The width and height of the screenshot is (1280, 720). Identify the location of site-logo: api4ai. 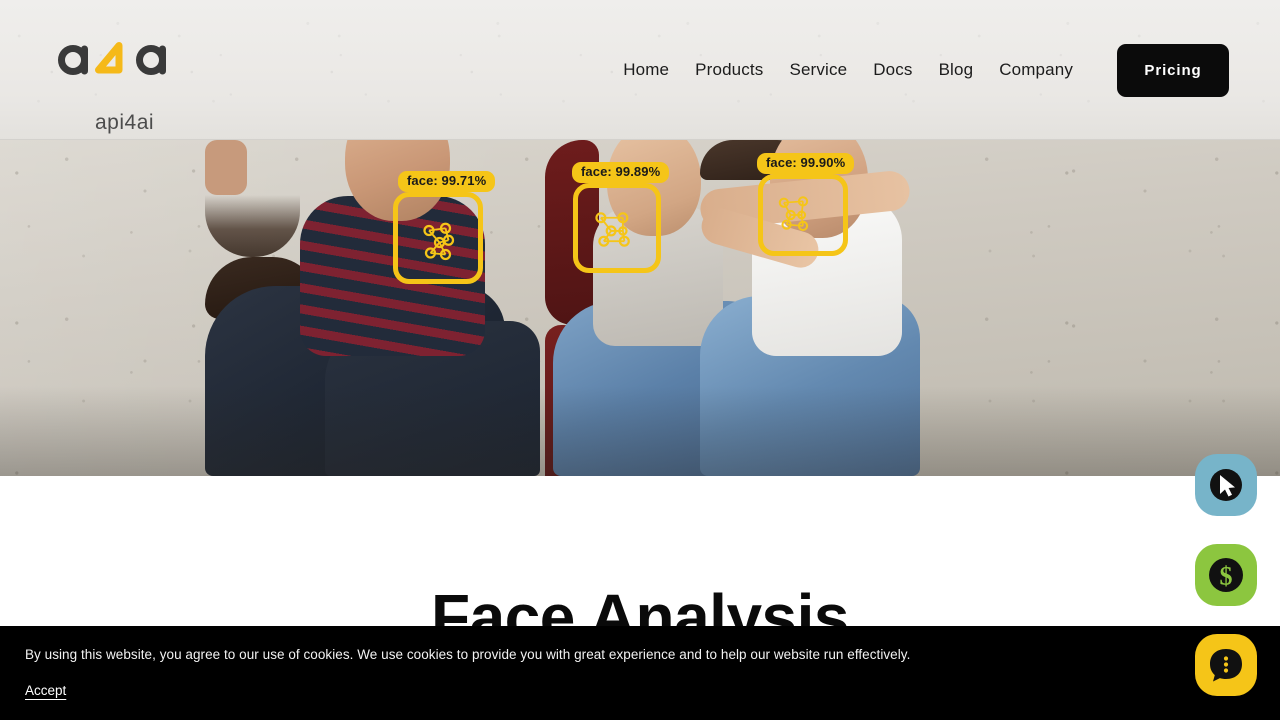
(120, 84).